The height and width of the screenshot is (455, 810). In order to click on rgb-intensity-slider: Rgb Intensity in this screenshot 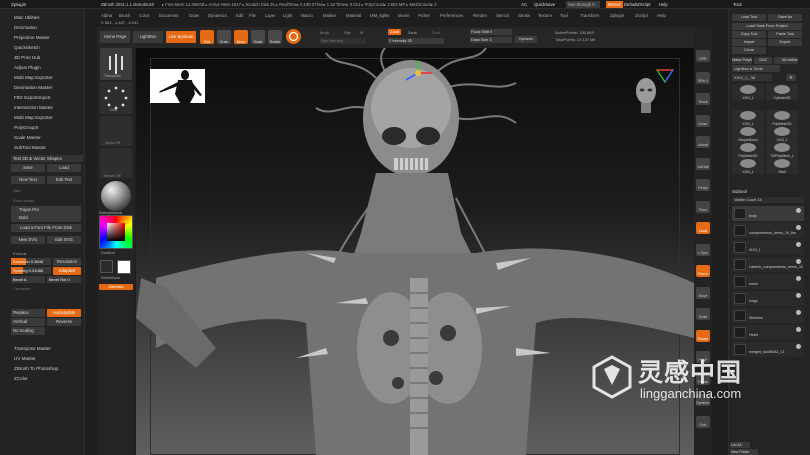, I will do `click(343, 41)`.